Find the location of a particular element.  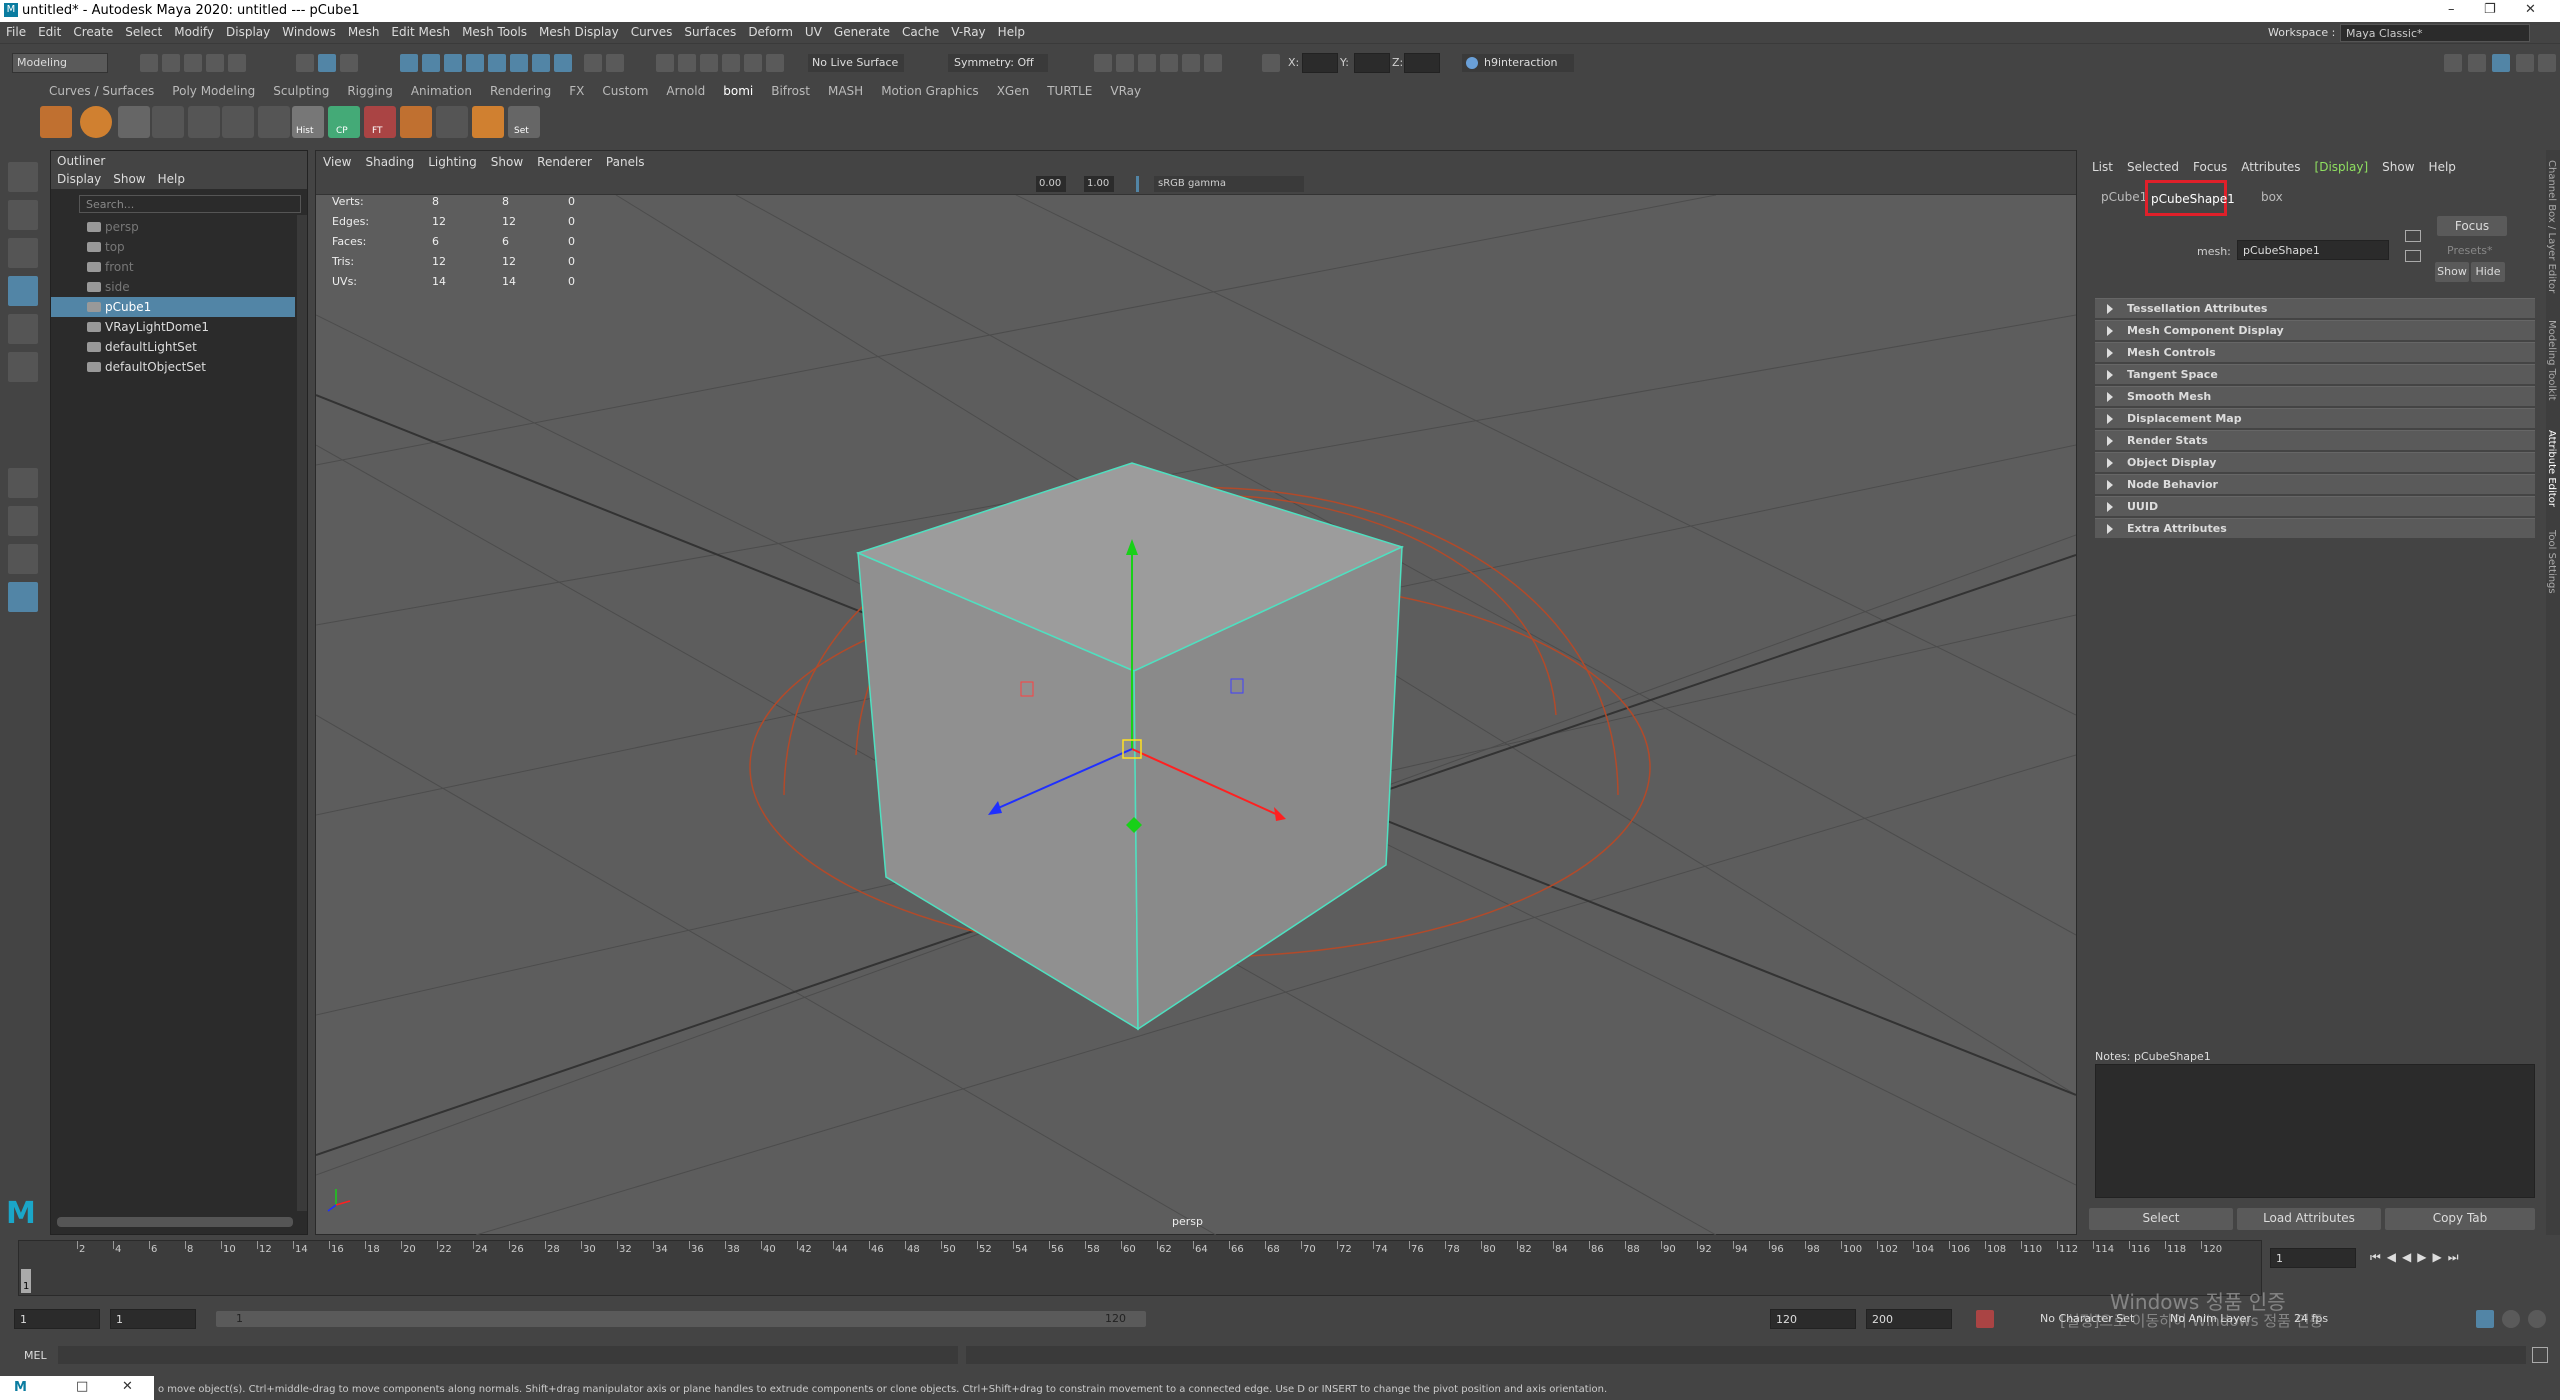

tab-pcube1: pCube1 is located at coordinates (2124, 197).